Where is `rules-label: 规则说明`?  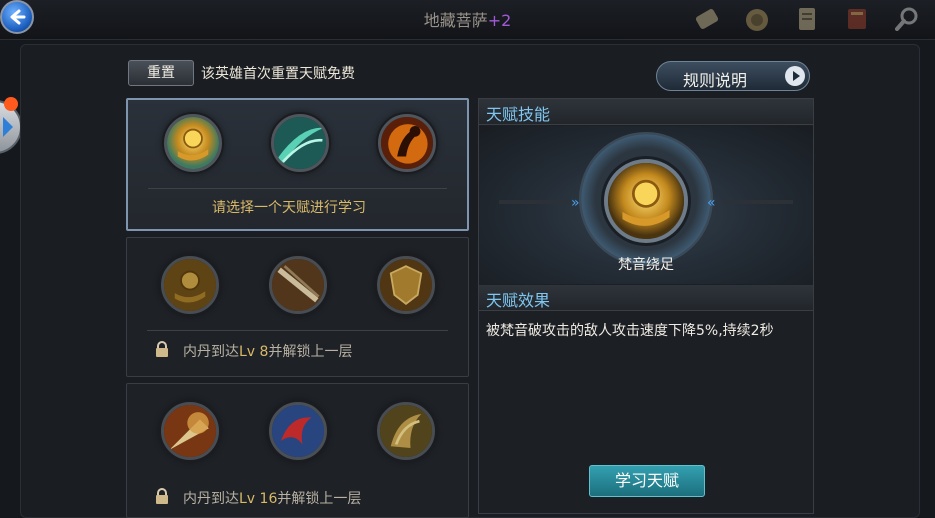
rules-label: 规则说明 is located at coordinates (715, 80).